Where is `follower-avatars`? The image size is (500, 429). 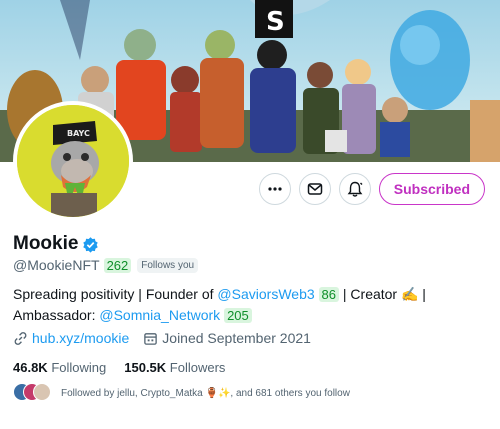
follower-avatars is located at coordinates (33, 393).